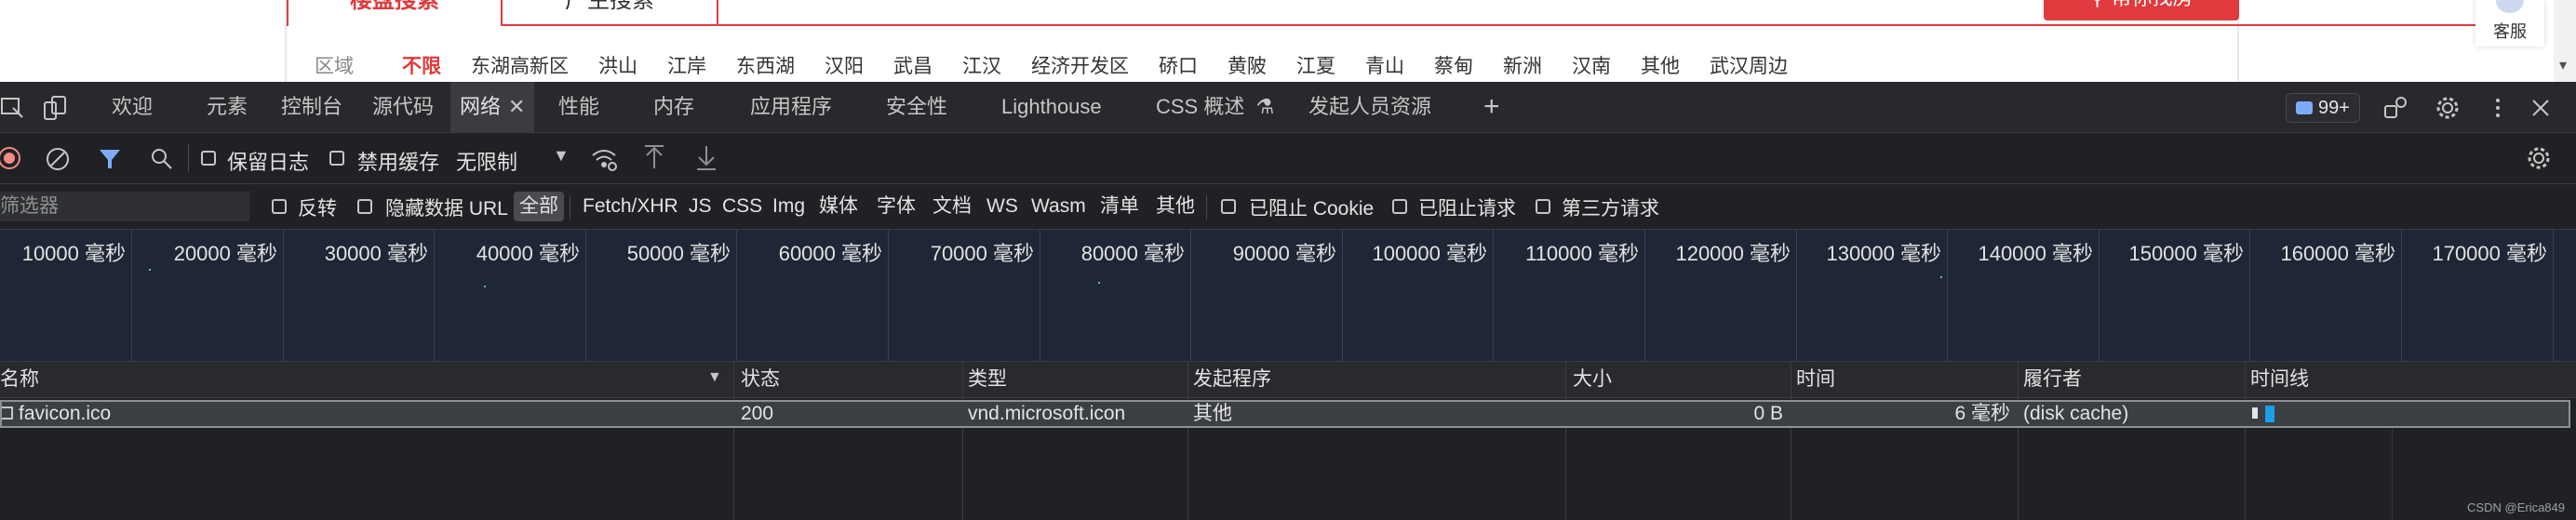 This screenshot has width=2576, height=520. I want to click on tab-security: 安全性, so click(917, 107).